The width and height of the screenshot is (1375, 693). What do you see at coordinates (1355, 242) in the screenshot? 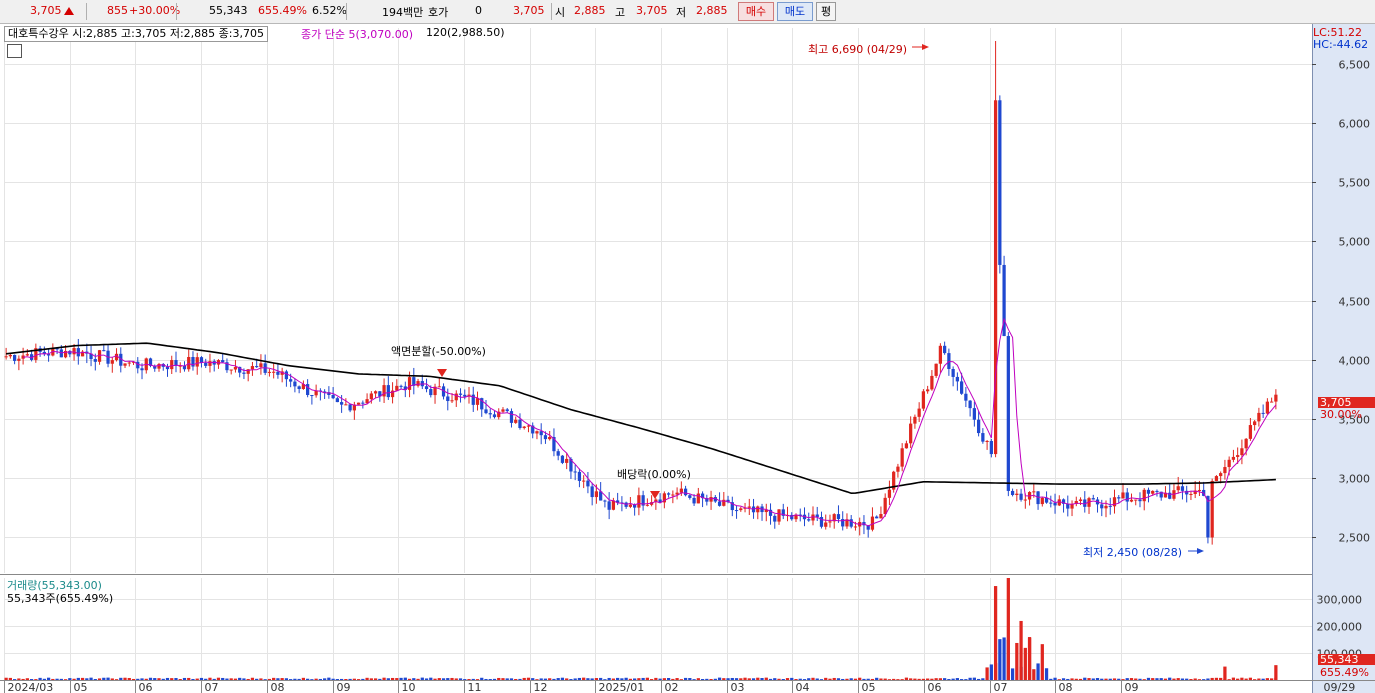
I see `y-tick-label: 5,000` at bounding box center [1355, 242].